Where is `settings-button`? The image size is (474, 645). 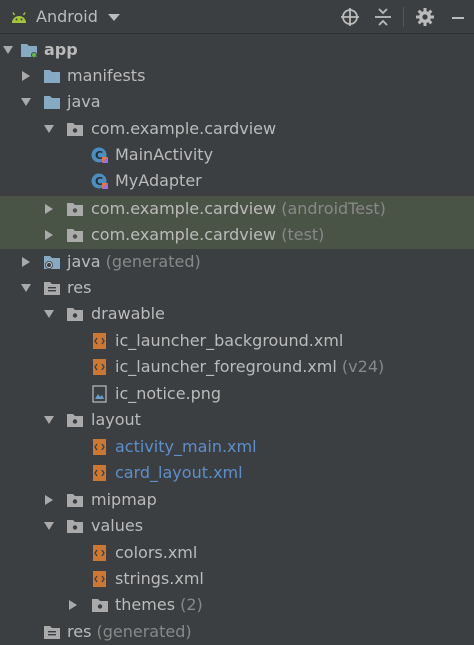
settings-button is located at coordinates (424, 16).